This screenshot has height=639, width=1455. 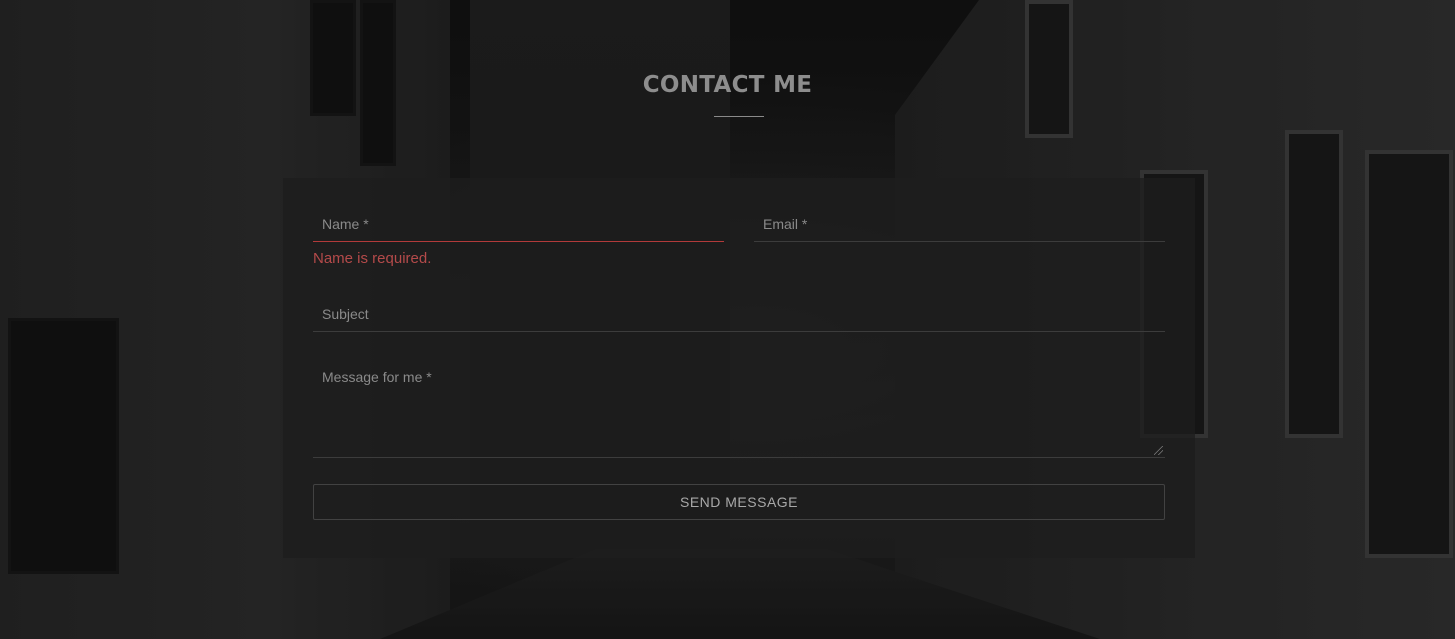 I want to click on name-field: Name *, so click(x=518, y=210).